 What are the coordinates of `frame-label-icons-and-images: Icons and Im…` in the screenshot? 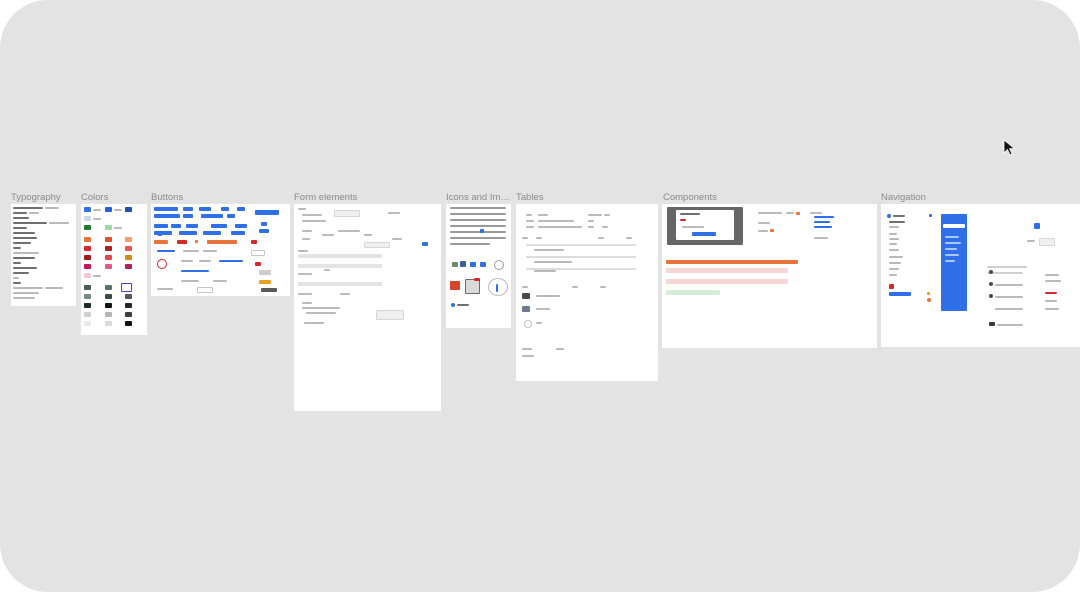 It's located at (478, 197).